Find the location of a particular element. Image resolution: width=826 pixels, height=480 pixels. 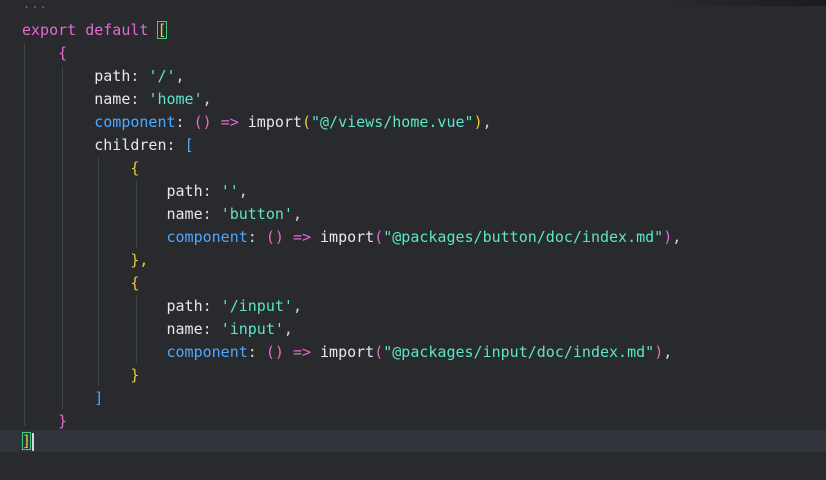

import-path: "@packages/input/doc/index.md" is located at coordinates (519, 352).